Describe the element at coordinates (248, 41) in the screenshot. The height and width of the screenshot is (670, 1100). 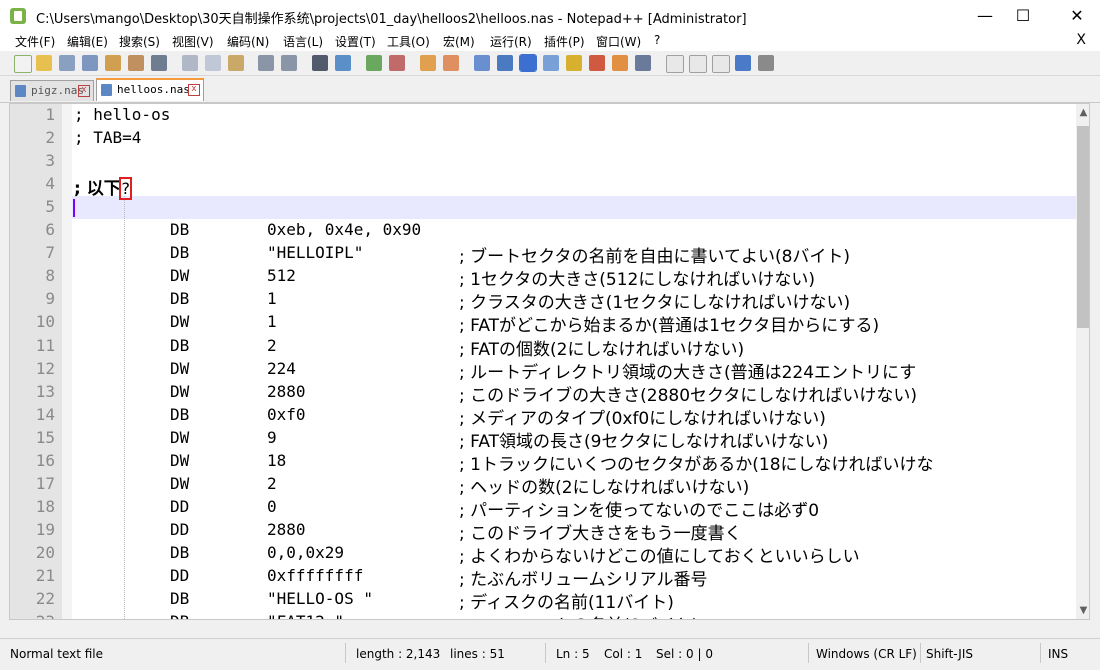
I see `menu-encoding: 编码(N)` at that location.